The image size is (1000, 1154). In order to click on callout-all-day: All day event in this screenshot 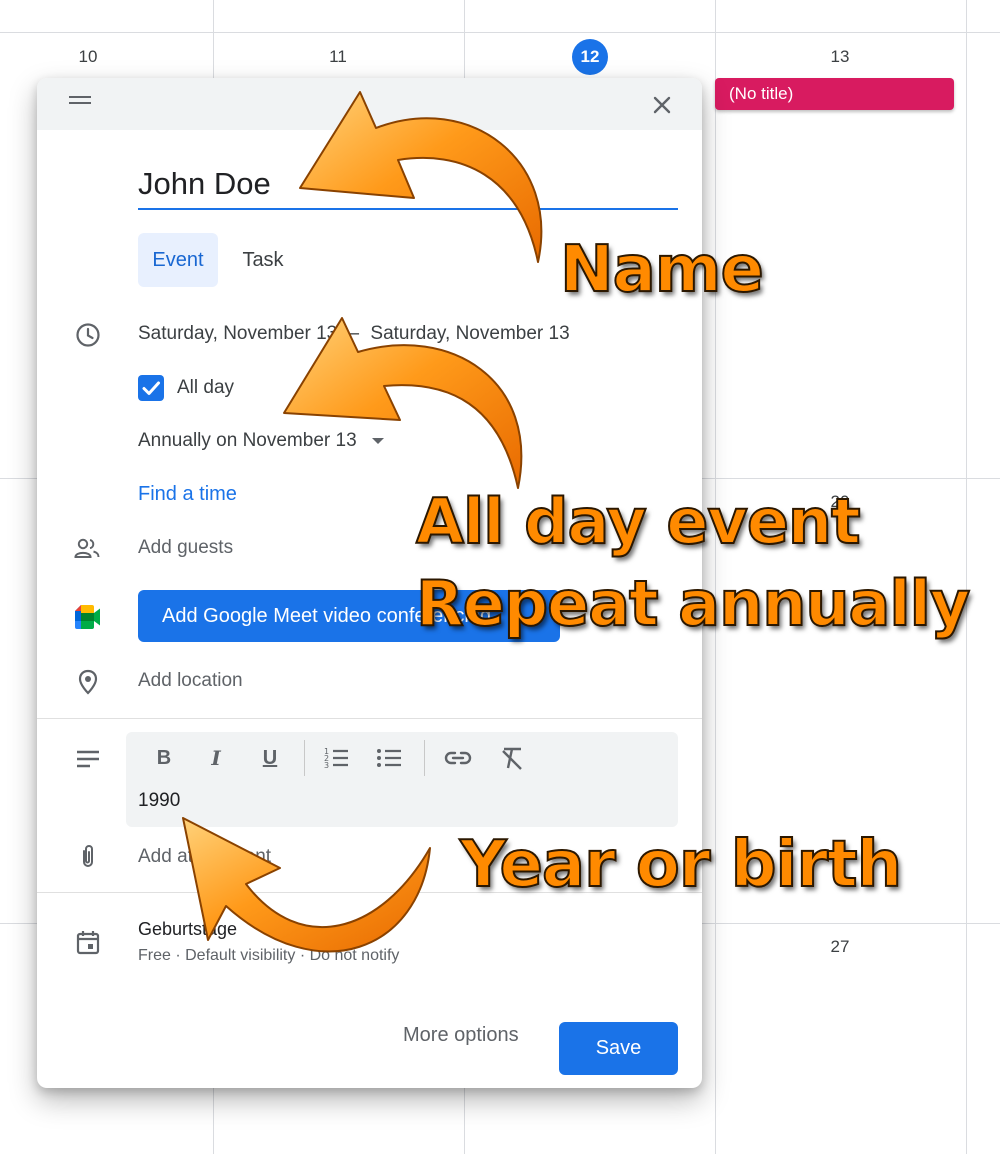, I will do `click(638, 521)`.